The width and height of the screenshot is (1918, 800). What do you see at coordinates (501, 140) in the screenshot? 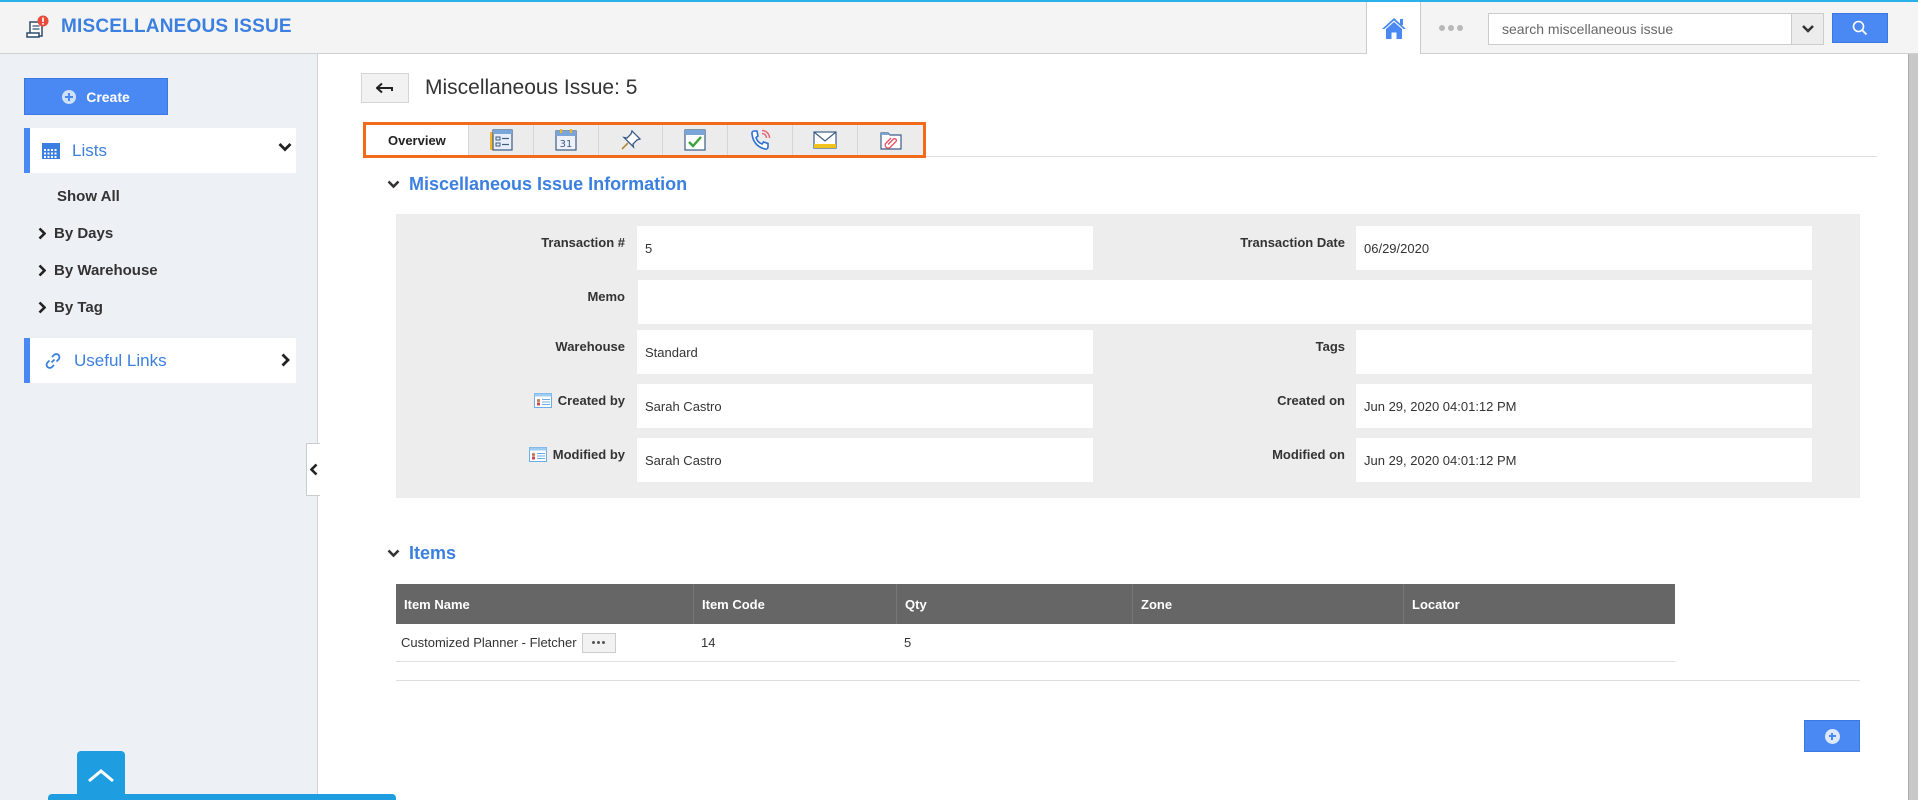
I see `tab-details` at bounding box center [501, 140].